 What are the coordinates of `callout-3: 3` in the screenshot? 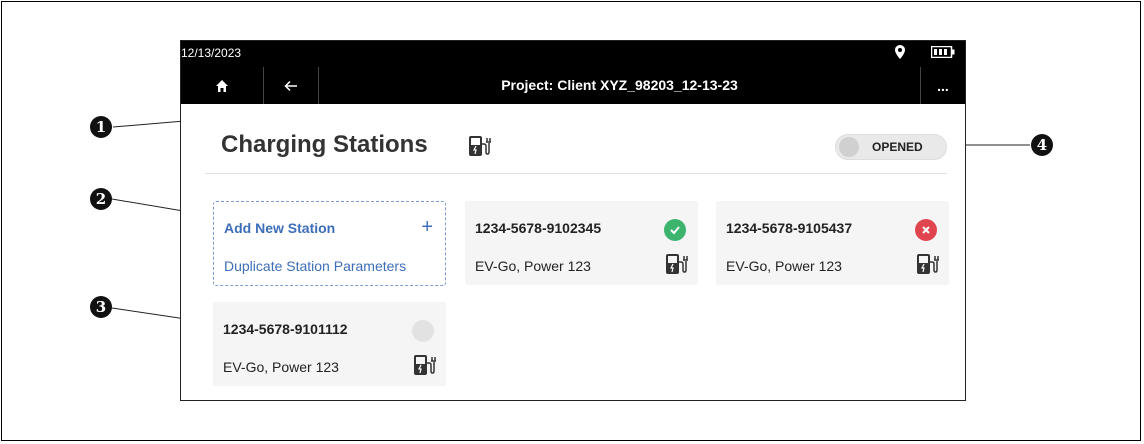 It's located at (101, 307).